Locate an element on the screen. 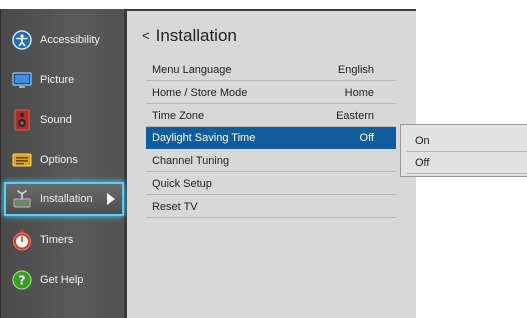 This screenshot has height=318, width=527. row-value: Eastern is located at coordinates (355, 115).